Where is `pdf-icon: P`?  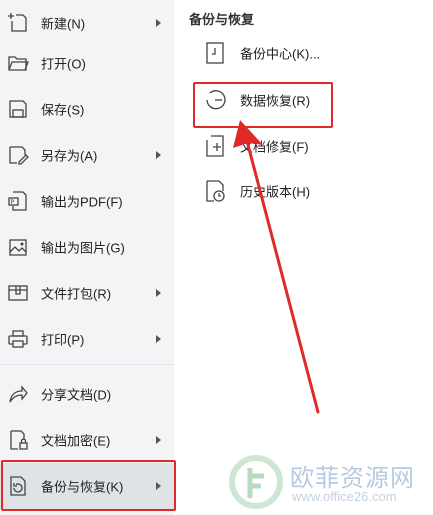 pdf-icon: P is located at coordinates (17, 201).